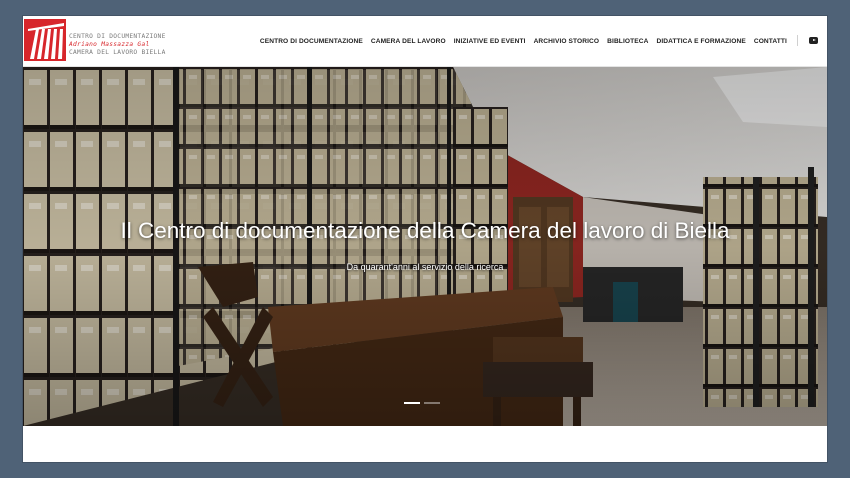 This screenshot has width=850, height=478. I want to click on nav-item-biblioteca: BIBLIOTECA, so click(627, 41).